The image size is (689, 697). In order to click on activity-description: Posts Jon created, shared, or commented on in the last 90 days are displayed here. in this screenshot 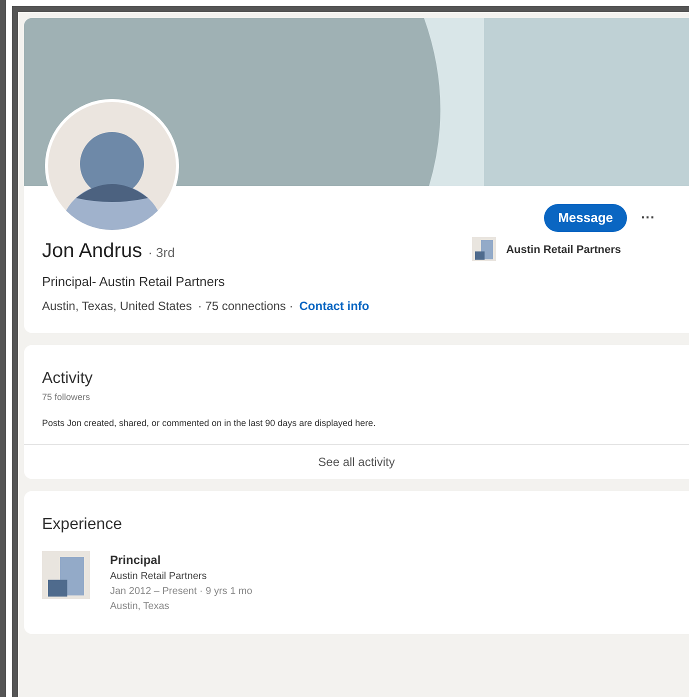, I will do `click(209, 423)`.